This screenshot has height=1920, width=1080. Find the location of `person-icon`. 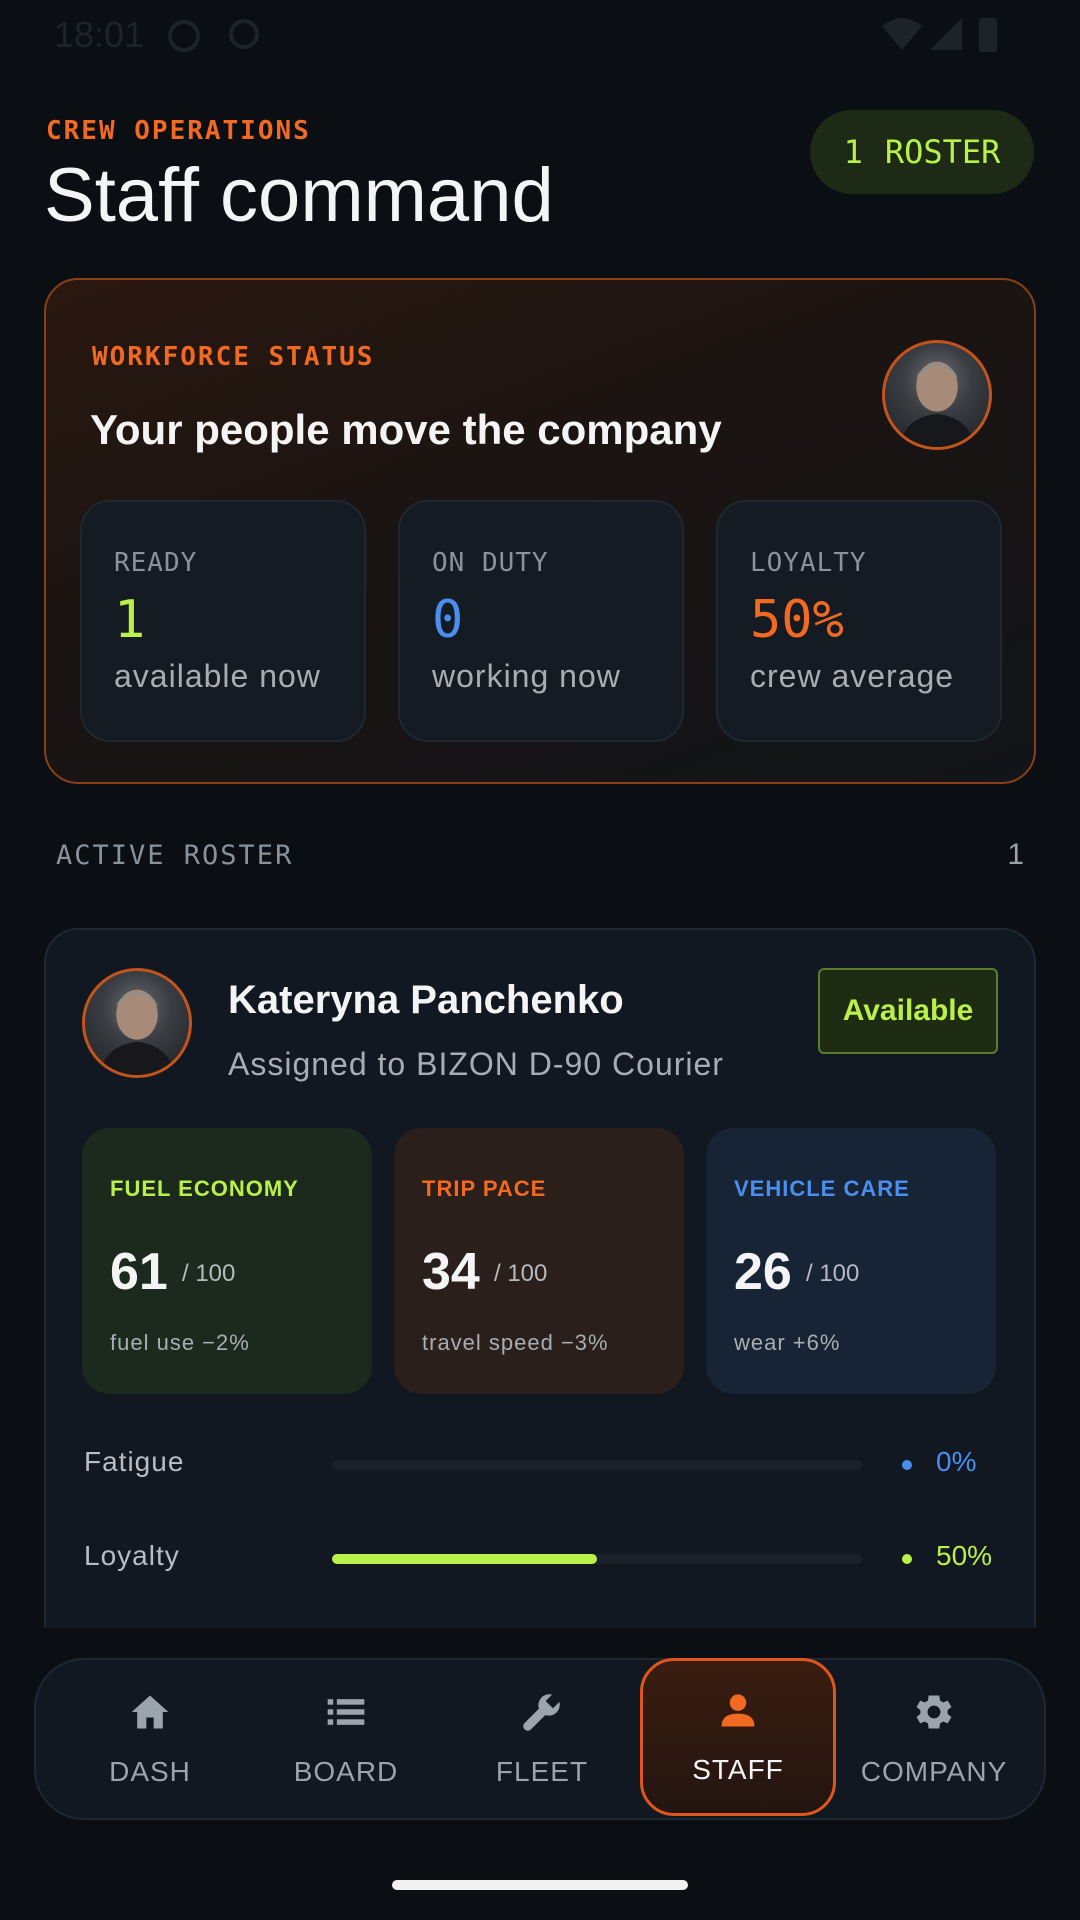

person-icon is located at coordinates (738, 1710).